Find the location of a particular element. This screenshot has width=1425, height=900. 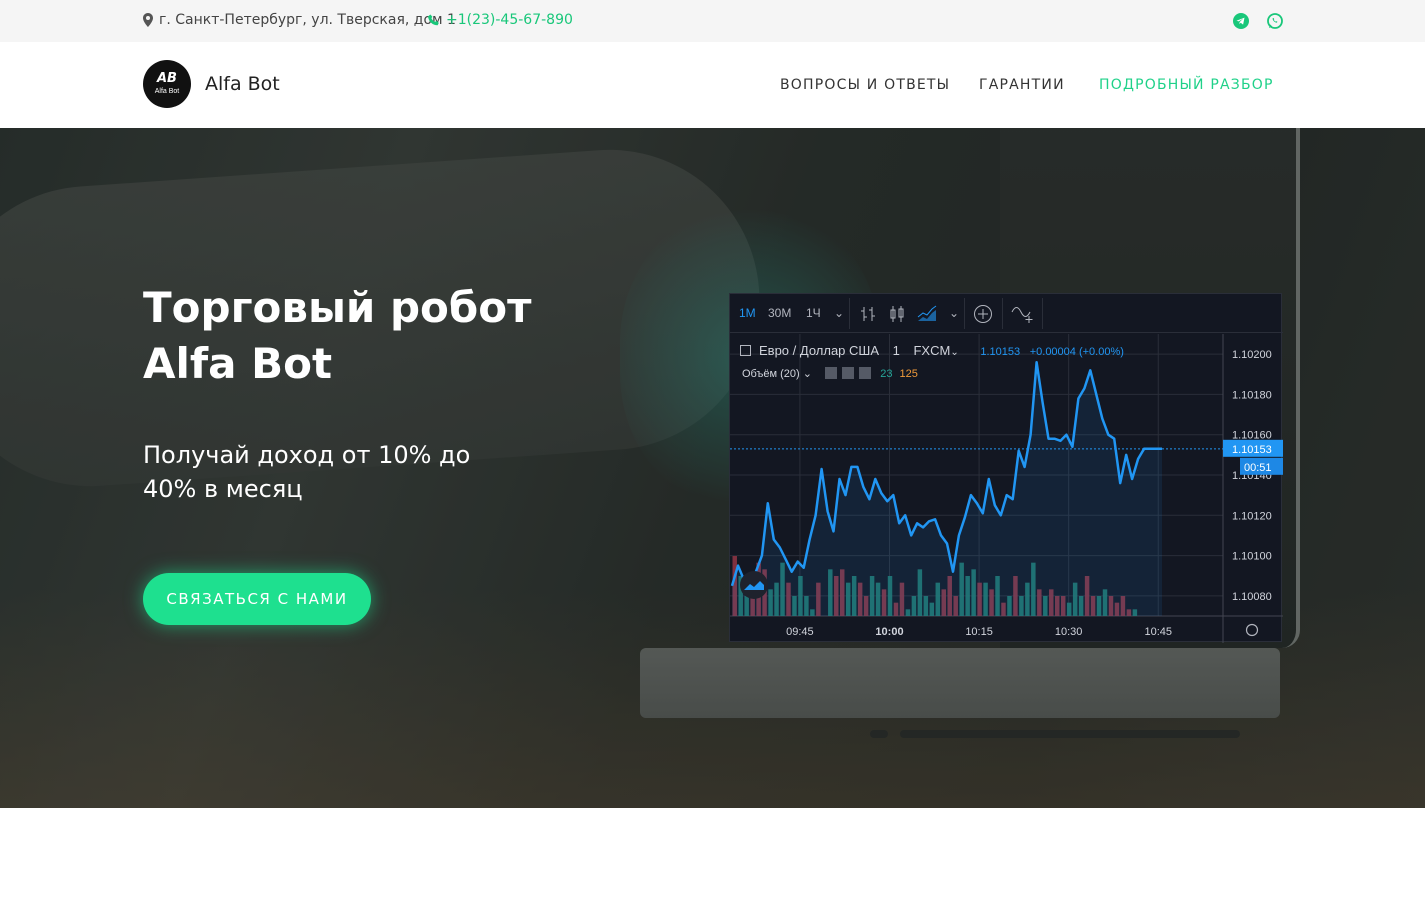

price-change: +0.00004 (+0.00%) is located at coordinates (1076, 352).